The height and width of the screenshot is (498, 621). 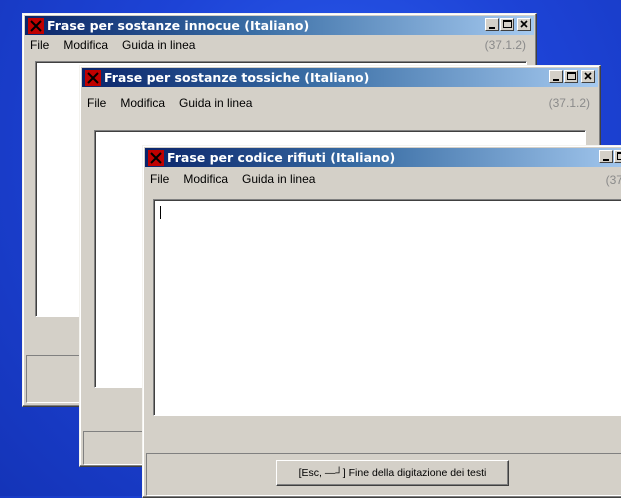 What do you see at coordinates (160, 212) in the screenshot?
I see `text-caret` at bounding box center [160, 212].